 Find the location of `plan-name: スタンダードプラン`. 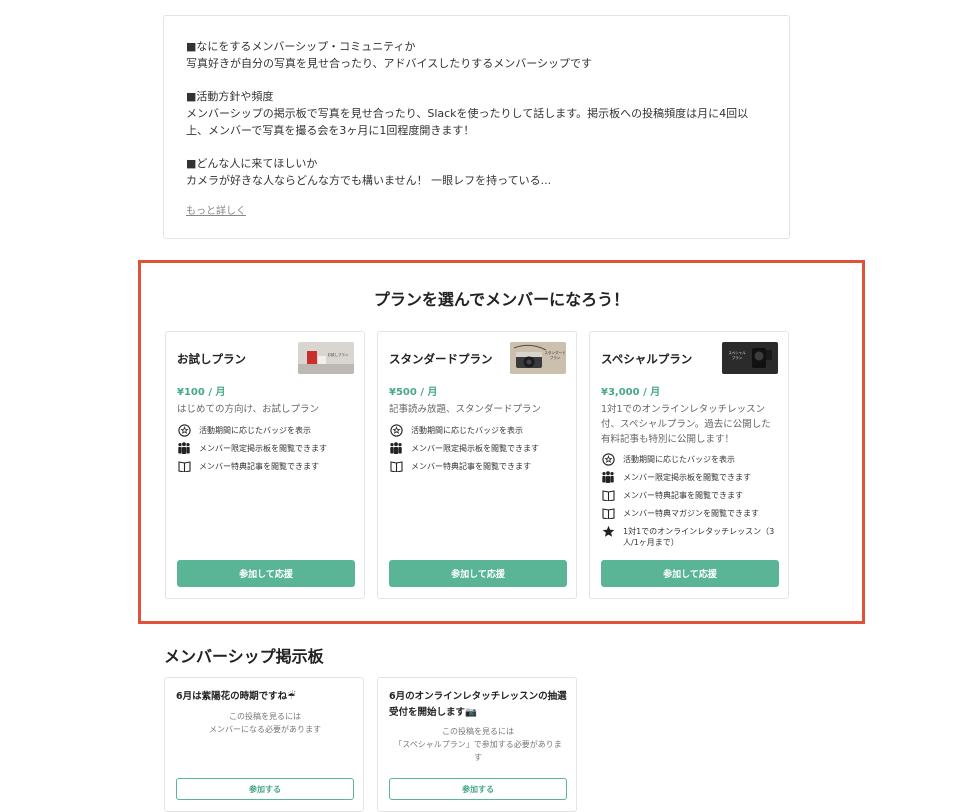

plan-name: スタンダードプラン is located at coordinates (441, 359).